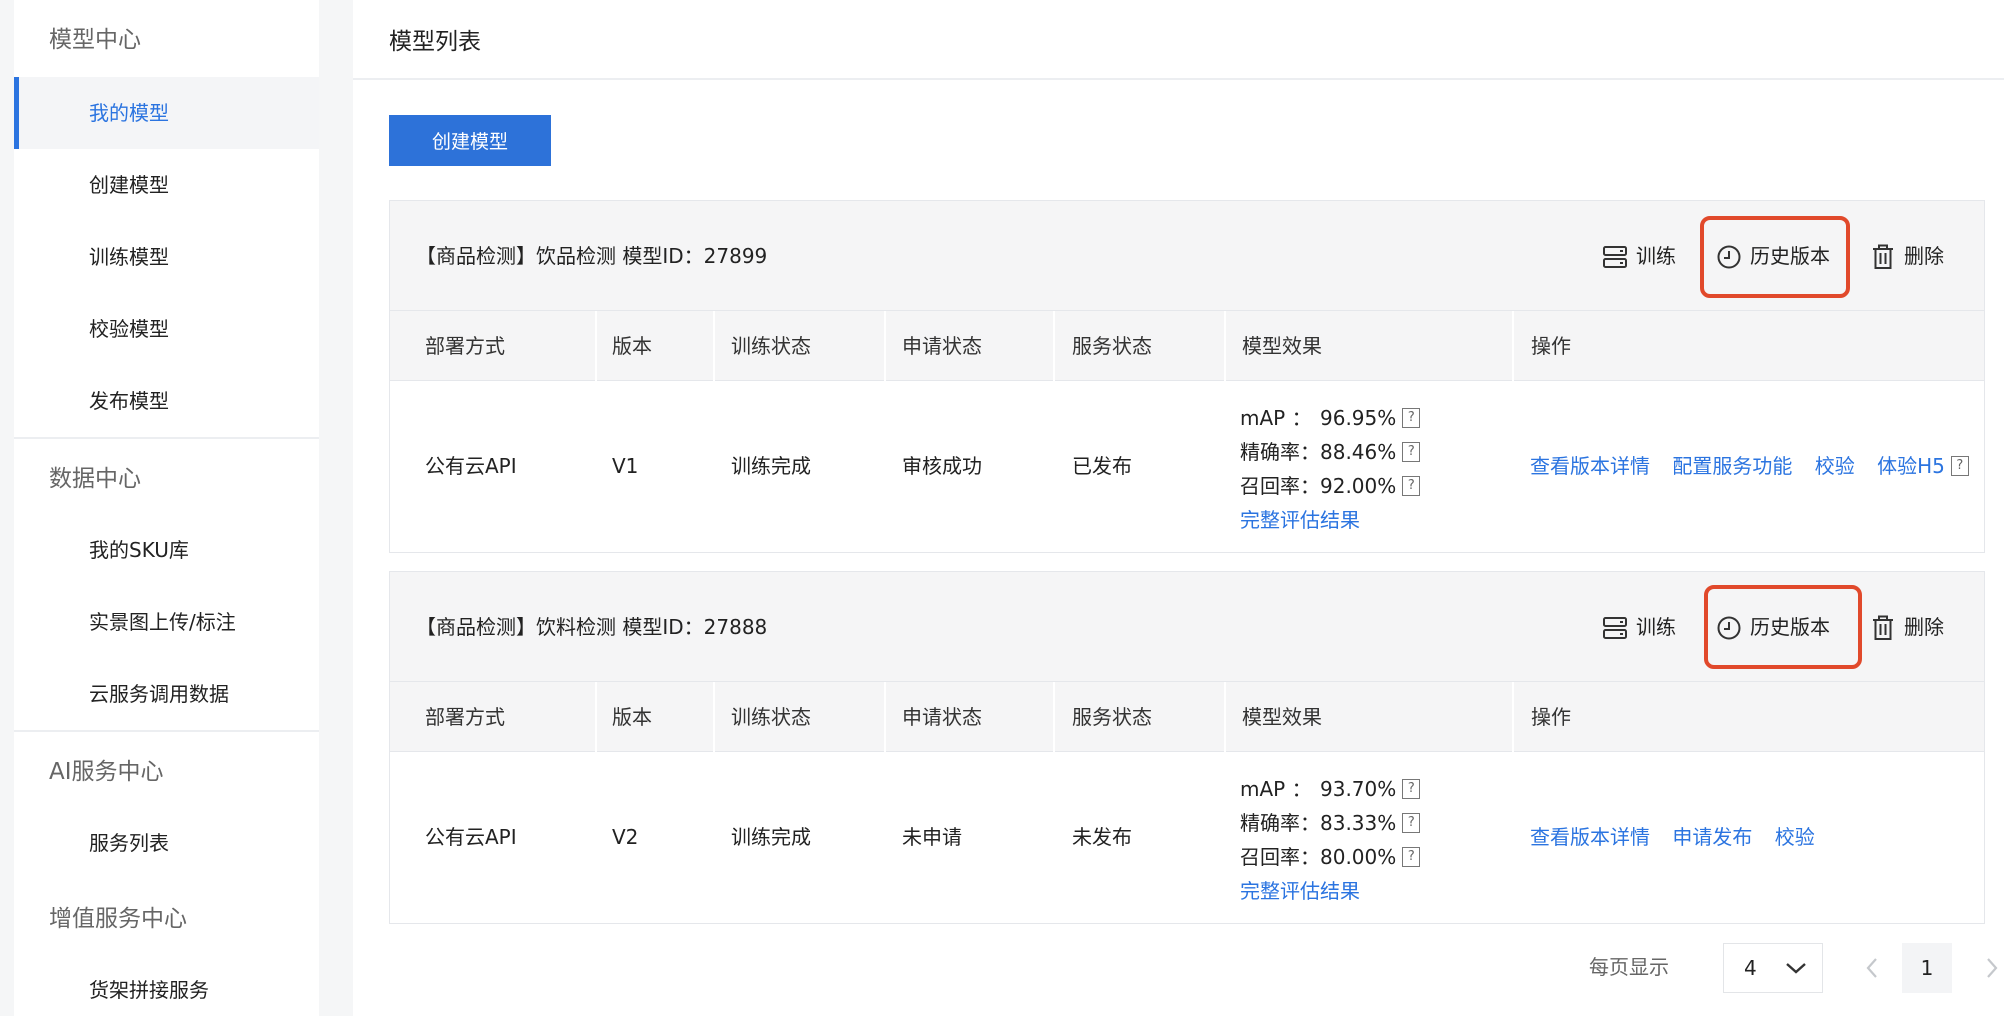 The height and width of the screenshot is (1016, 2004). Describe the element at coordinates (1712, 837) in the screenshot. I see `apply-publish-link: 申请发布` at that location.